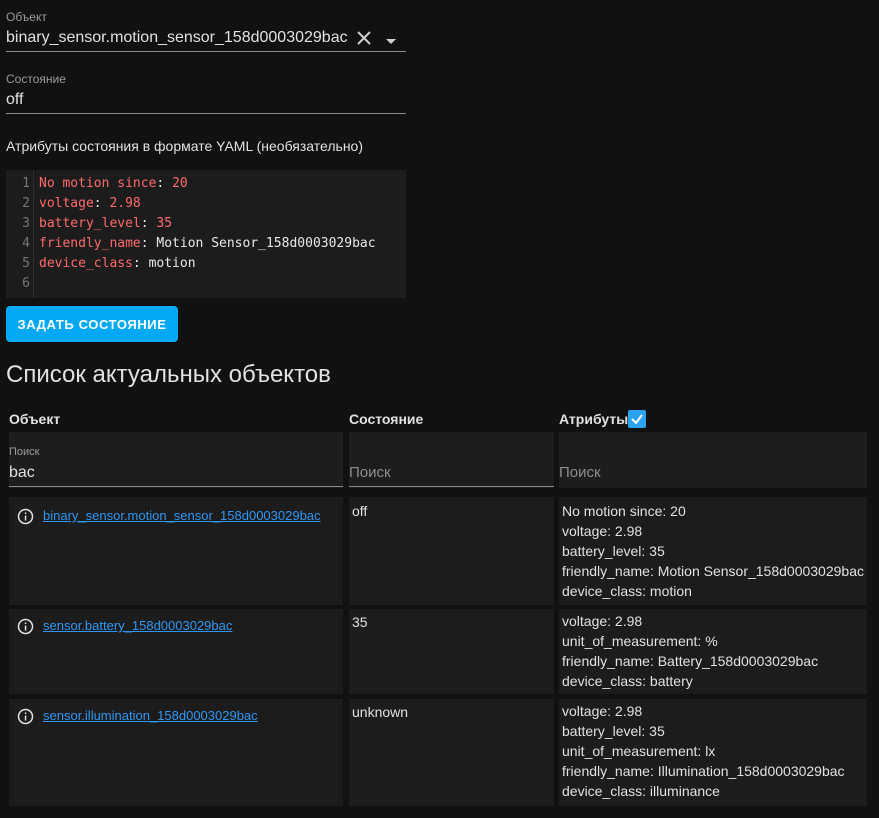 The width and height of the screenshot is (879, 818). What do you see at coordinates (26, 203) in the screenshot?
I see `line-number: 2` at bounding box center [26, 203].